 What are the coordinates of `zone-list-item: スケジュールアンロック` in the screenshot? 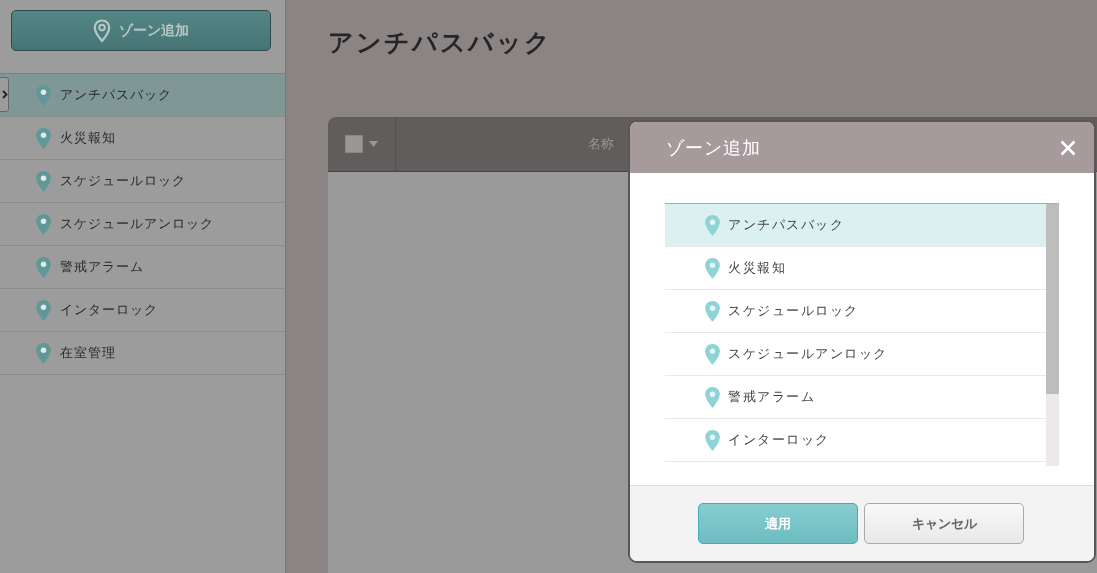 It's located at (142, 224).